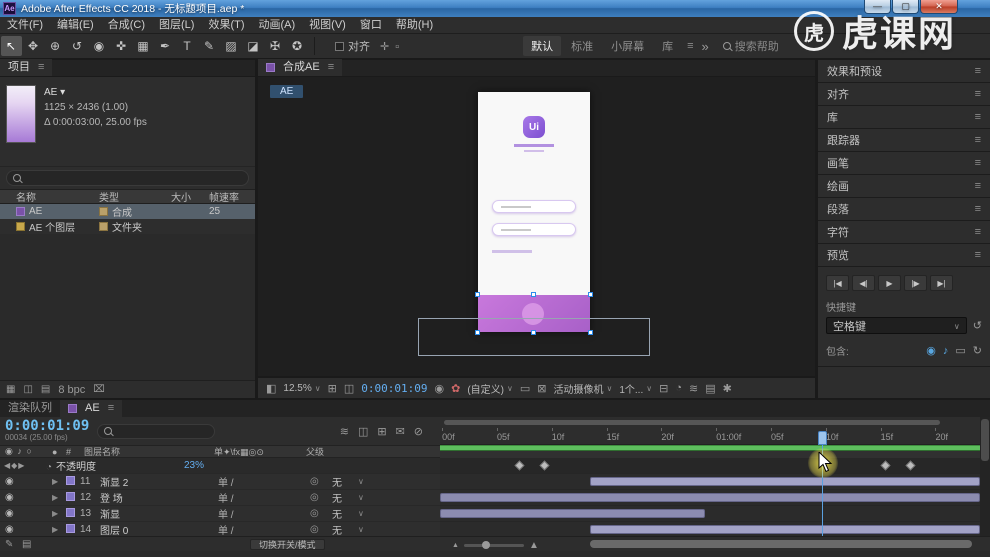 This screenshot has height=557, width=990. What do you see at coordinates (710, 431) in the screenshot?
I see `time-ruler: 00f 05f 10f 15f 20f 01:00f 05f 10f 15f 20f` at bounding box center [710, 431].